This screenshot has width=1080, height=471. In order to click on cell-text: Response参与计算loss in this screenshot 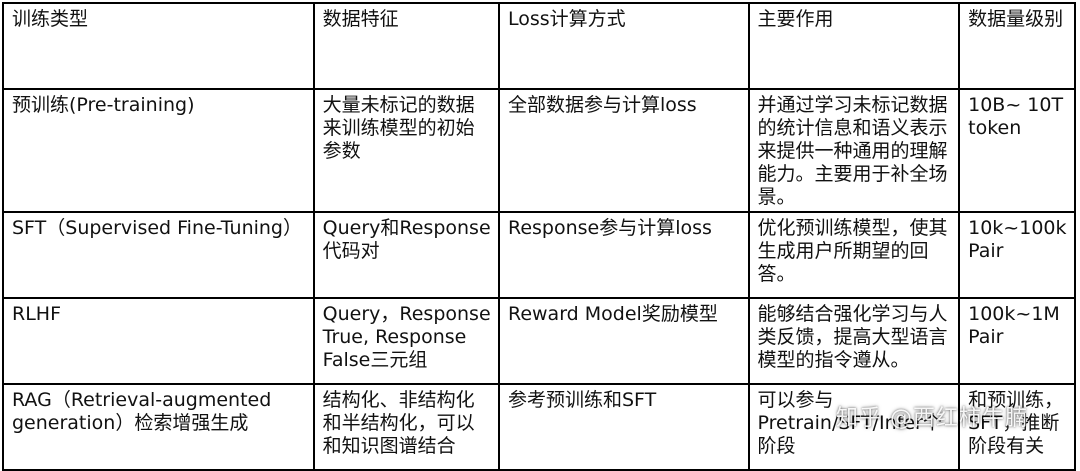, I will do `click(609, 228)`.